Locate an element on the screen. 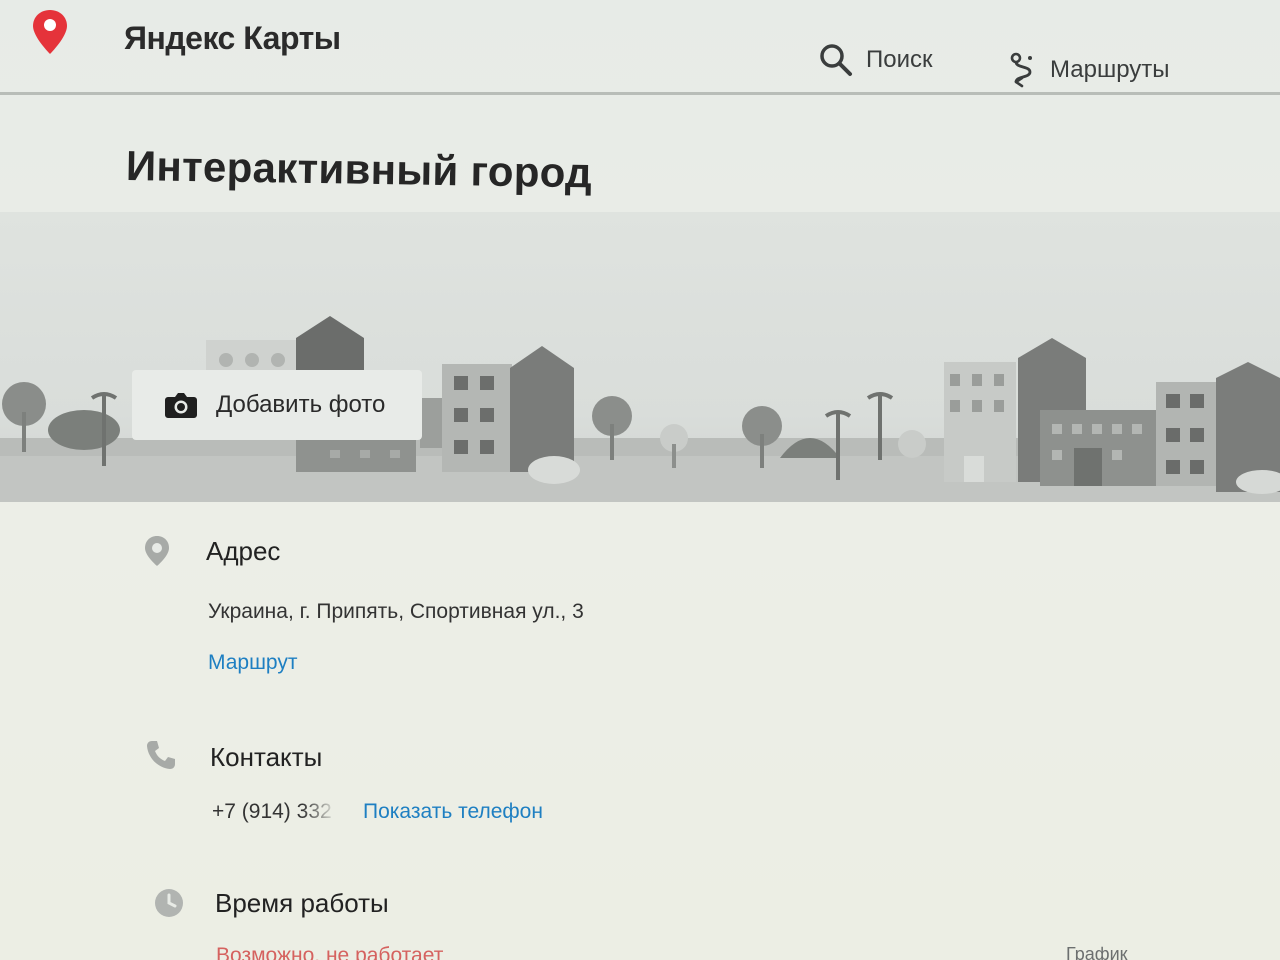  search-button: Поиск is located at coordinates (875, 60).